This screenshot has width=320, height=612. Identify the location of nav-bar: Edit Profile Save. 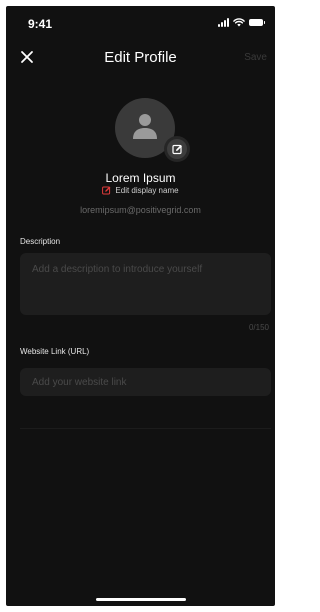
(140, 58).